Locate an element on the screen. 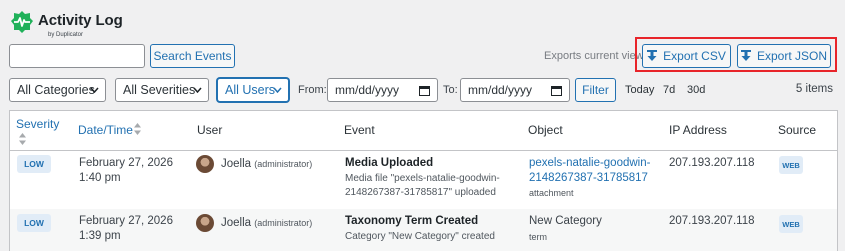 Image resolution: width=845 pixels, height=251 pixels. column-header-user: User is located at coordinates (210, 130).